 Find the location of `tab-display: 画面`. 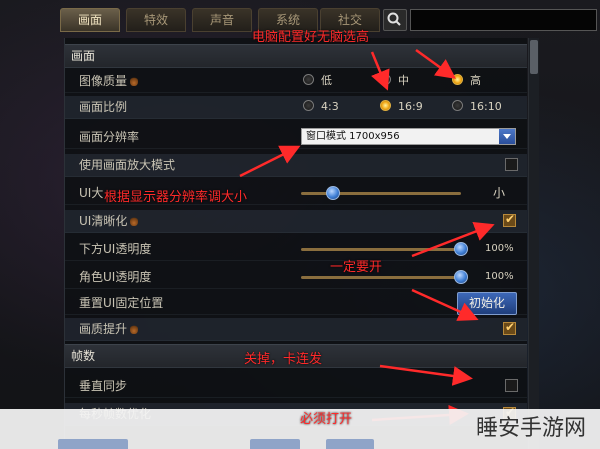

tab-display: 画面 is located at coordinates (90, 20).